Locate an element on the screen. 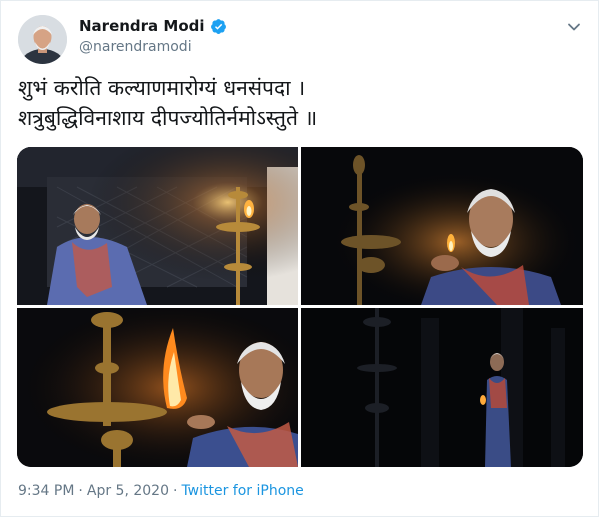  tweet-text-line-1: शुभं करोति कल्याणमारोग्यं धनसंपदा । is located at coordinates (162, 88).